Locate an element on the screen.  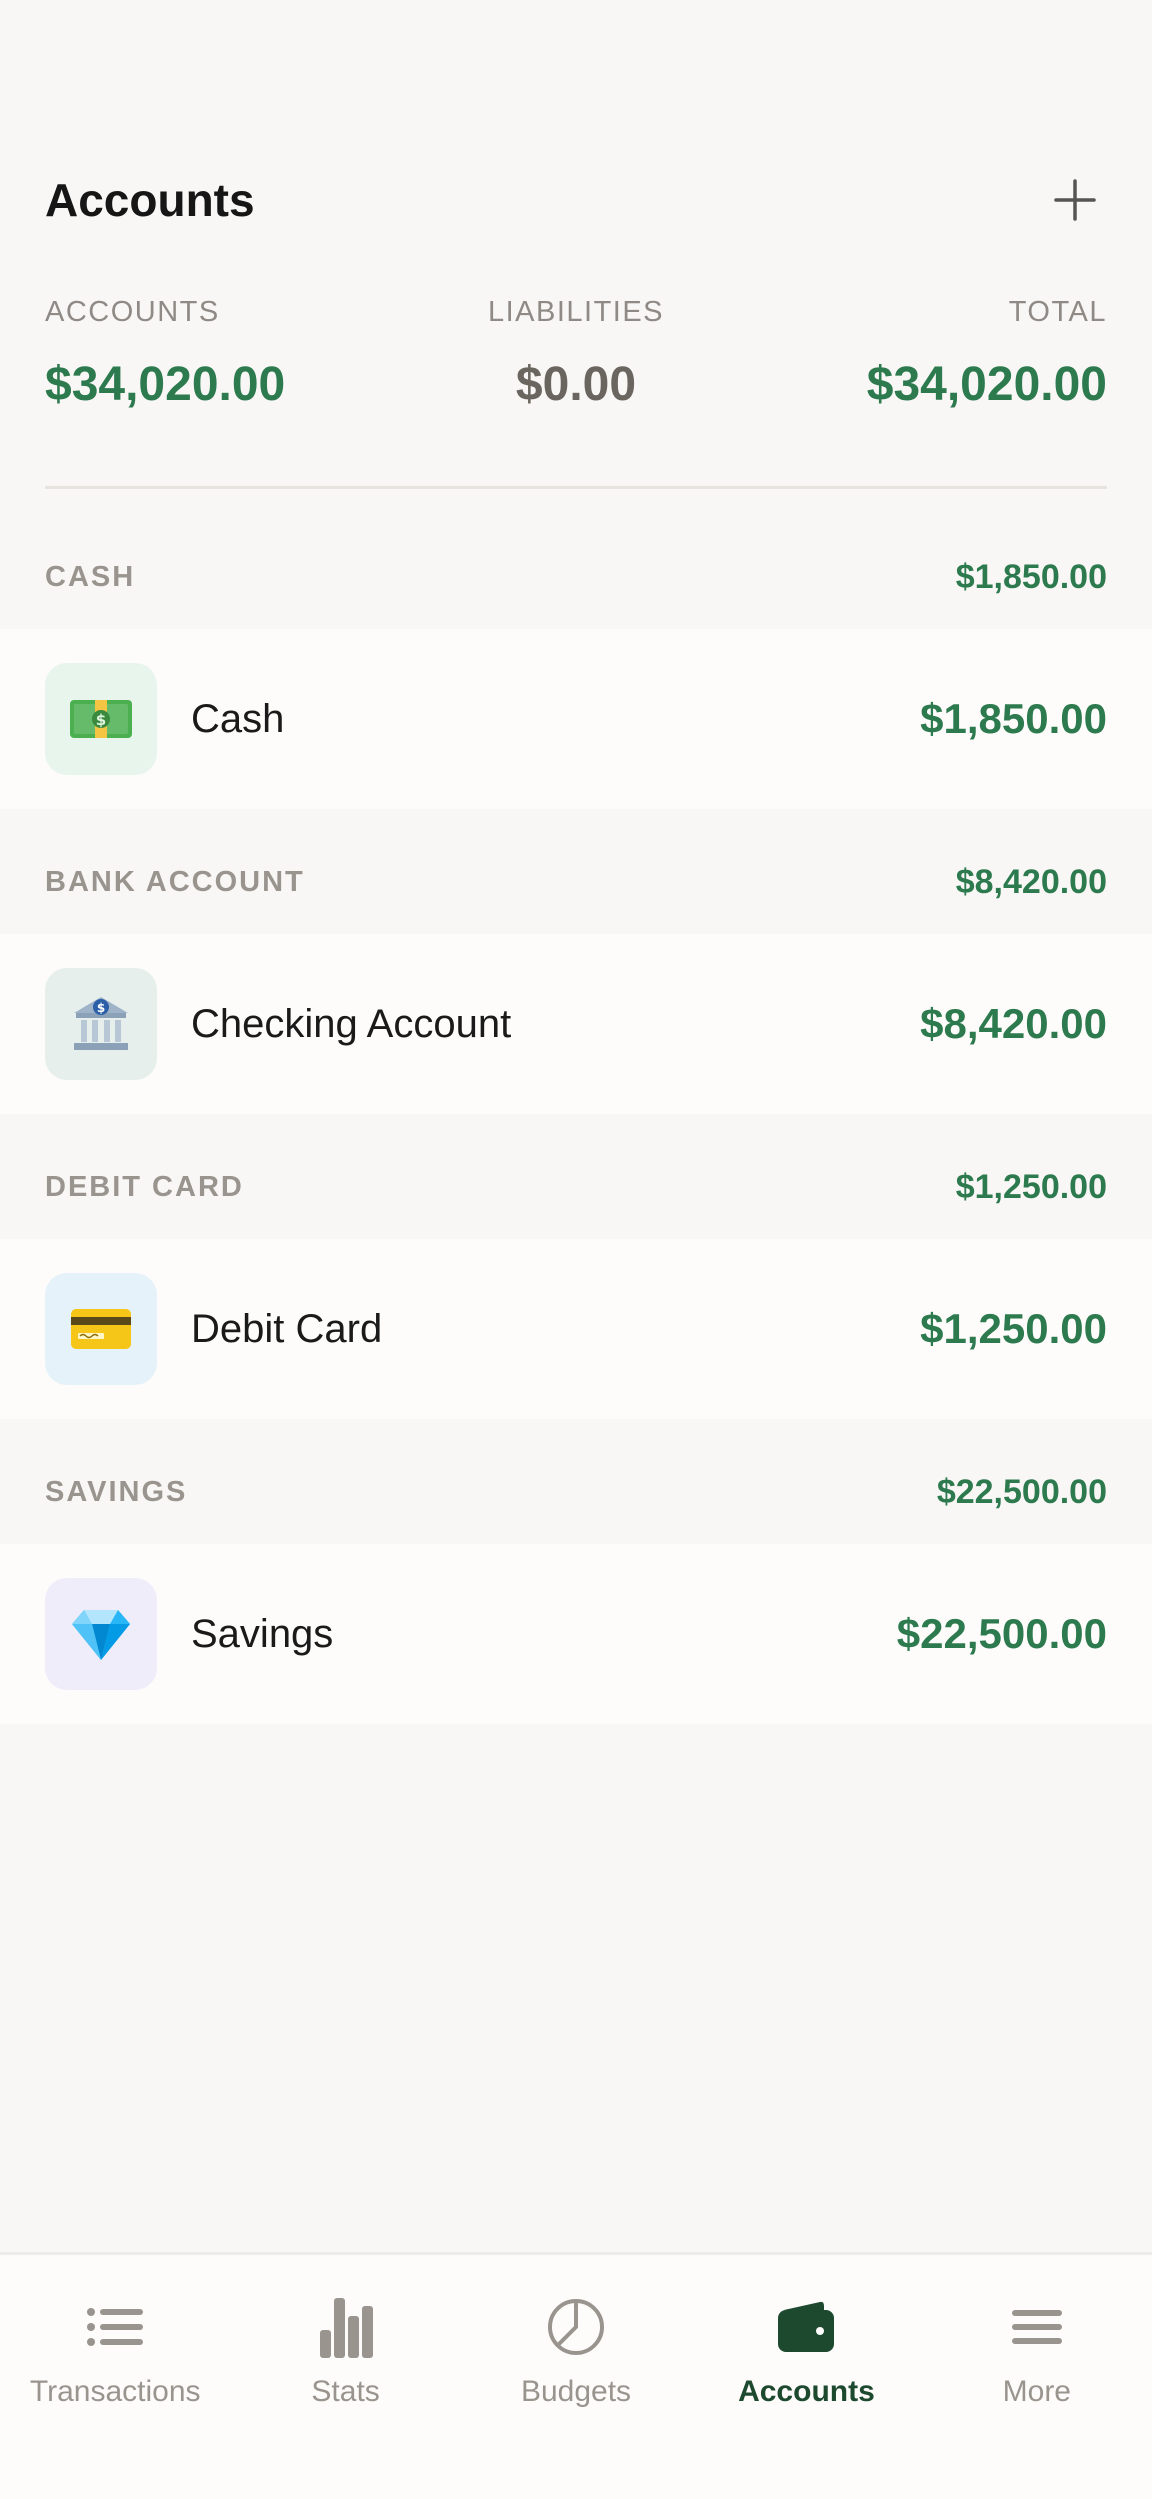
group-header-debit-card: DEBIT CARD $1,250.00 is located at coordinates (576, 1187).